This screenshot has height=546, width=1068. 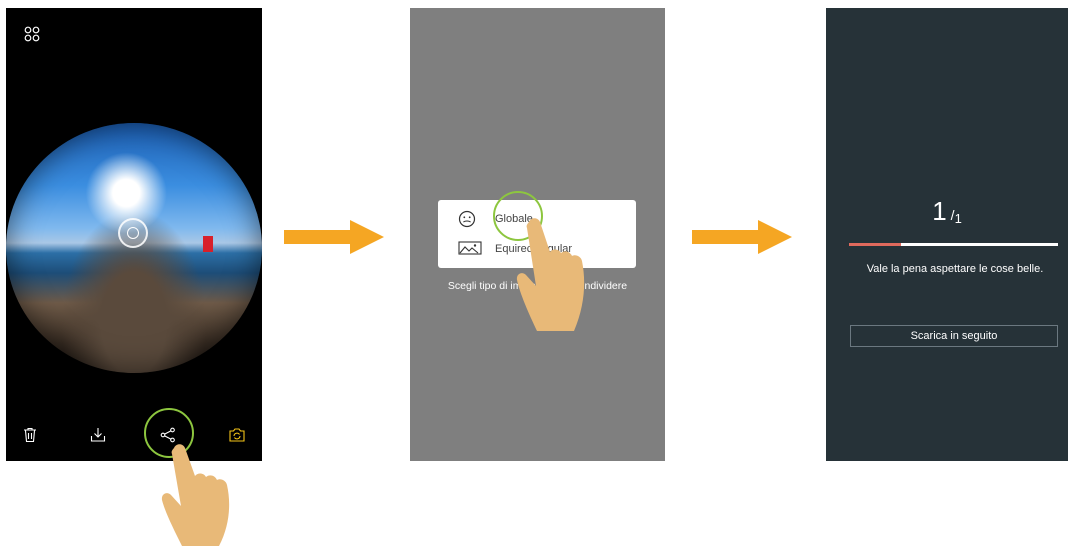 What do you see at coordinates (208, 244) in the screenshot?
I see `flag` at bounding box center [208, 244].